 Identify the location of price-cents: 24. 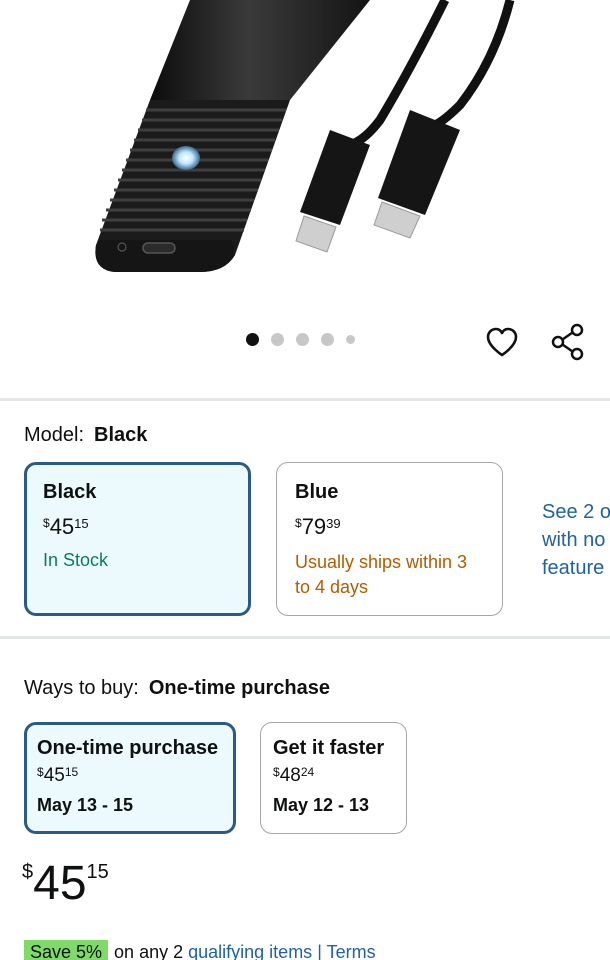
(307, 772).